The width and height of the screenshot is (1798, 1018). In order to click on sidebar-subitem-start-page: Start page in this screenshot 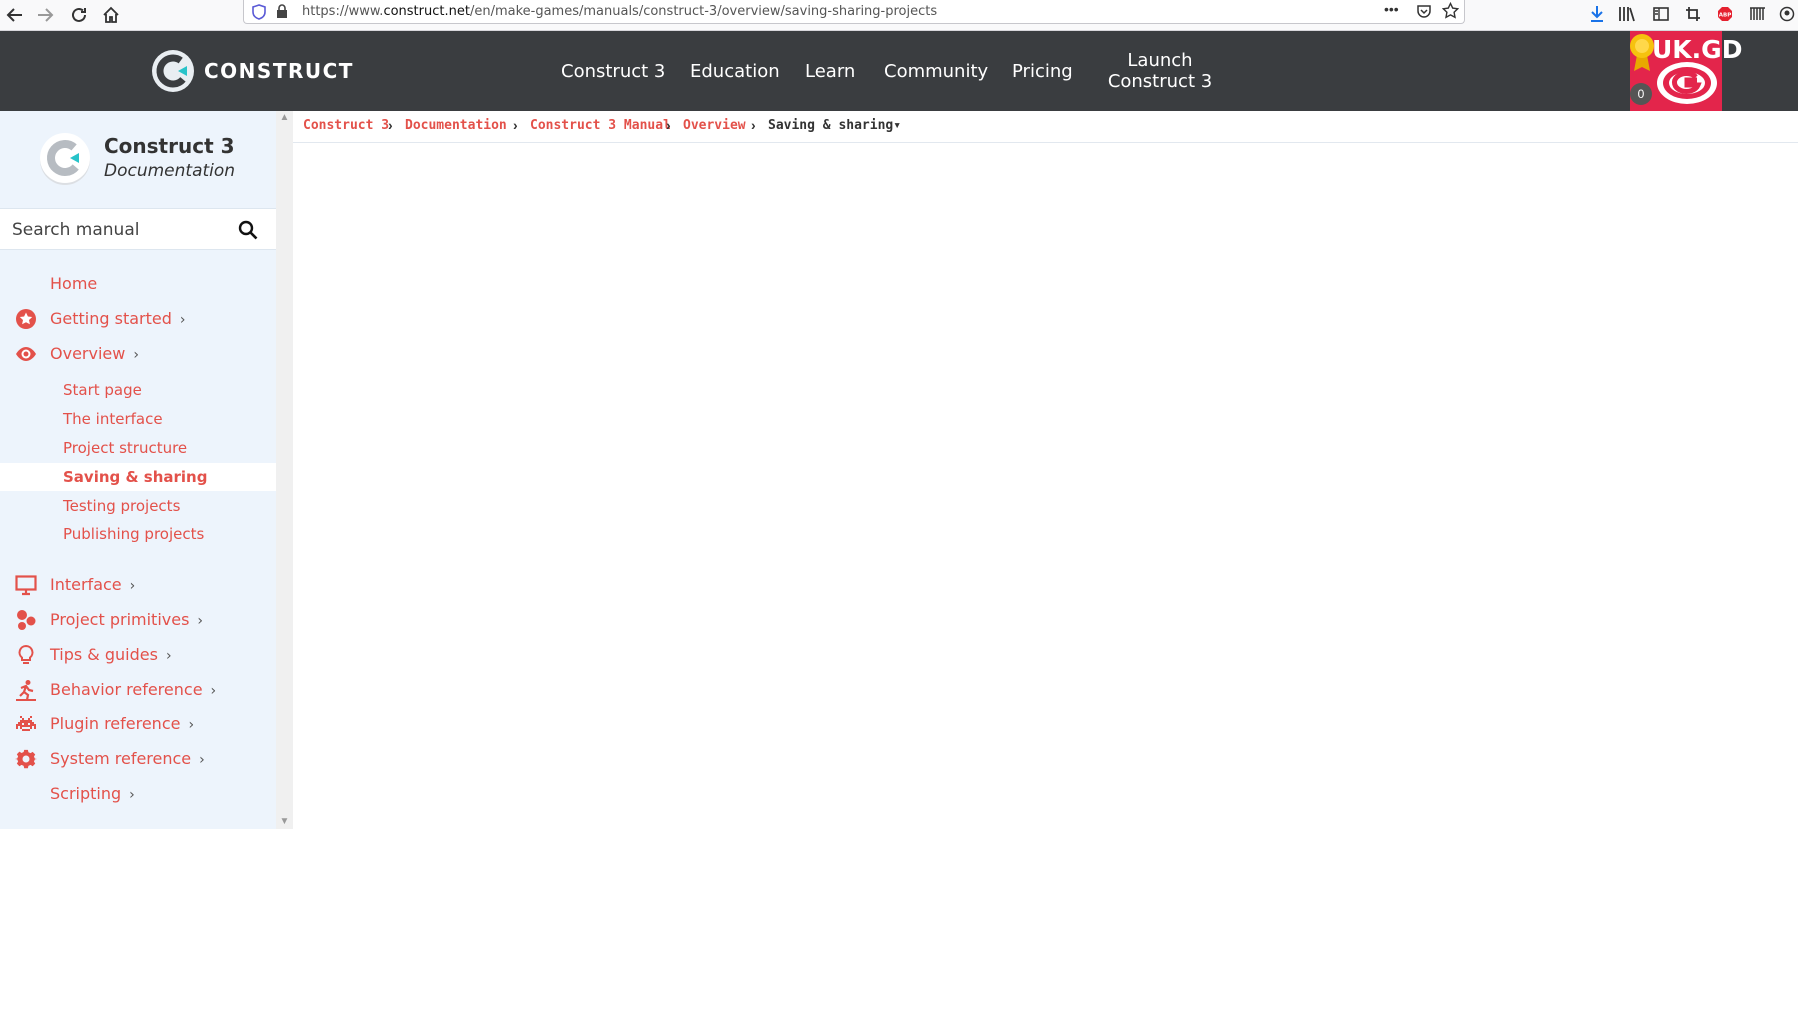, I will do `click(138, 390)`.